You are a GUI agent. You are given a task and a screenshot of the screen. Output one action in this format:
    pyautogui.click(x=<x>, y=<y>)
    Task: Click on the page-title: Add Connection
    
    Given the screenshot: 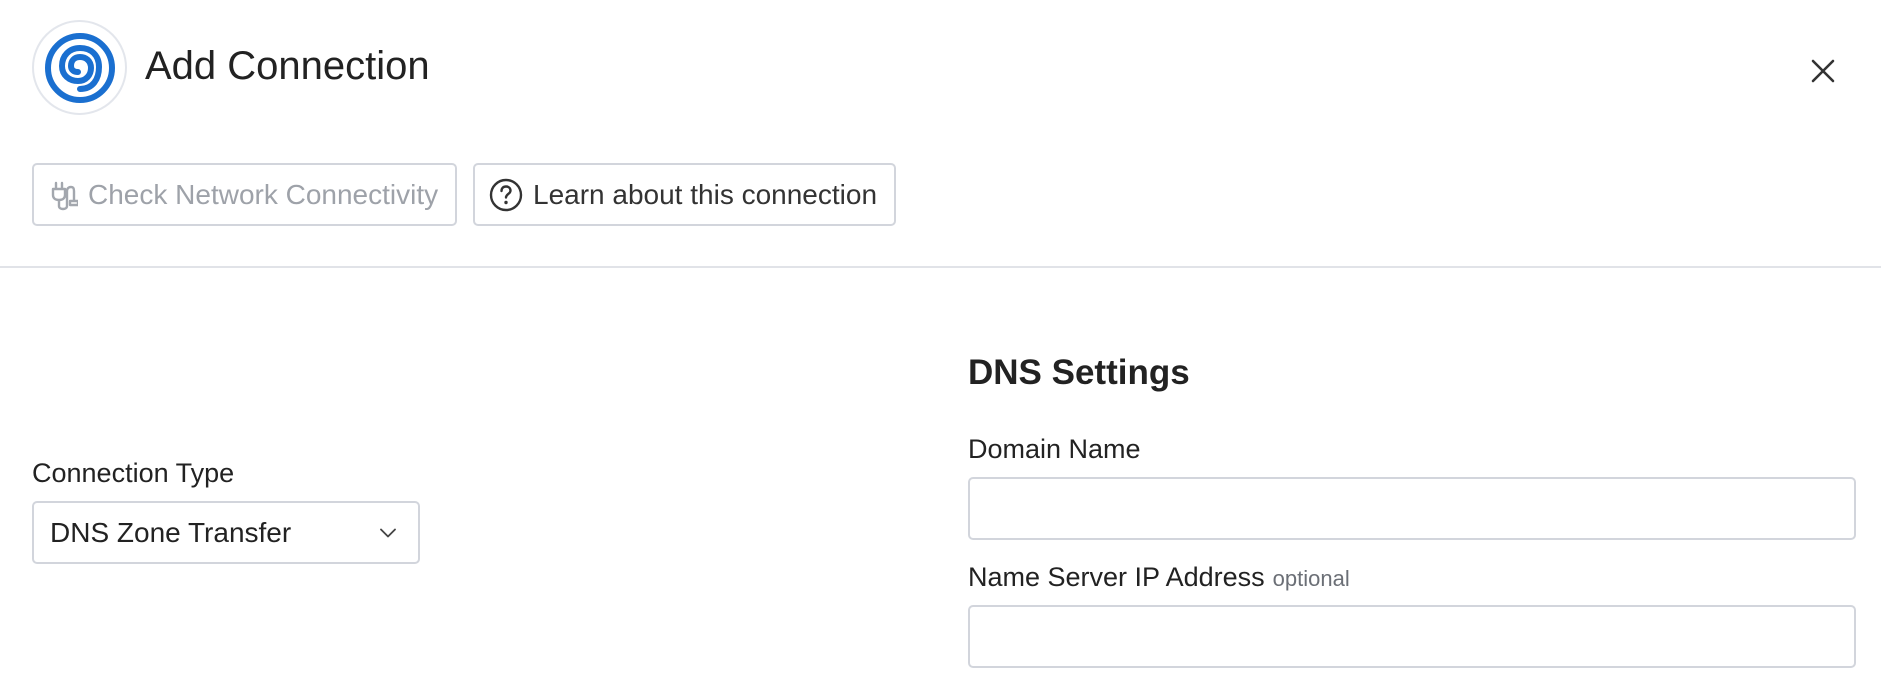 What is the action you would take?
    pyautogui.click(x=287, y=66)
    